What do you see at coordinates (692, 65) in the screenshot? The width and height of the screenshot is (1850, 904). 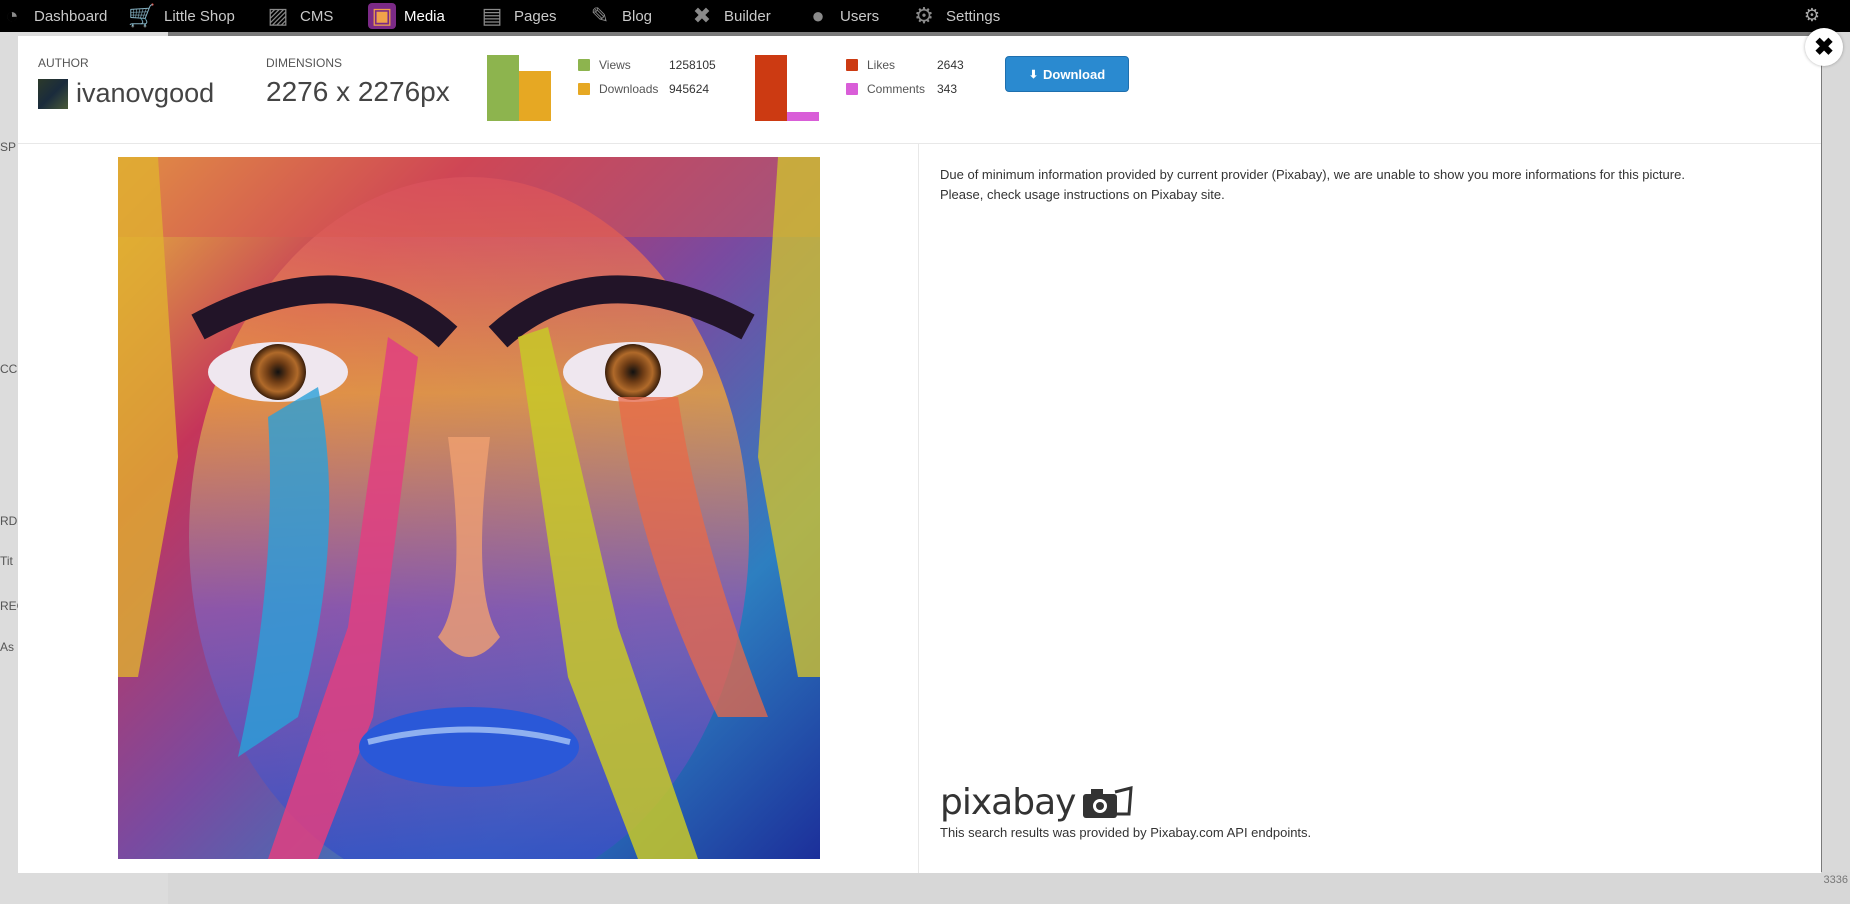 I see `views-value: 1258105` at bounding box center [692, 65].